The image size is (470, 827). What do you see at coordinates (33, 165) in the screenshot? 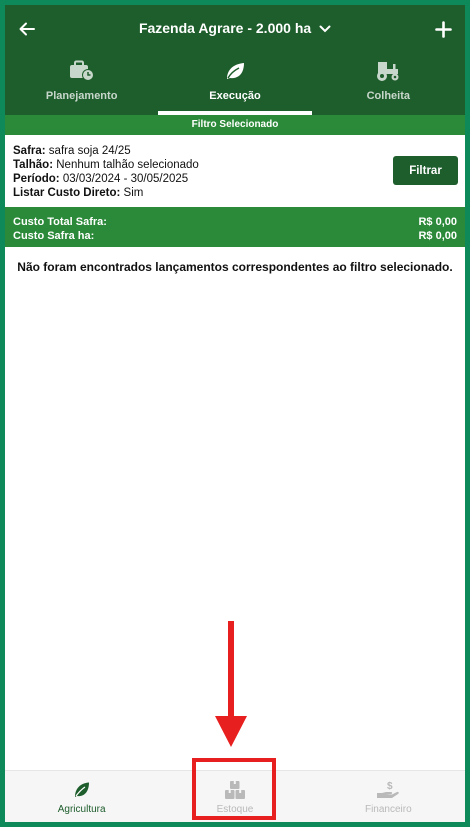
I see `talhao-label: Talhão:` at bounding box center [33, 165].